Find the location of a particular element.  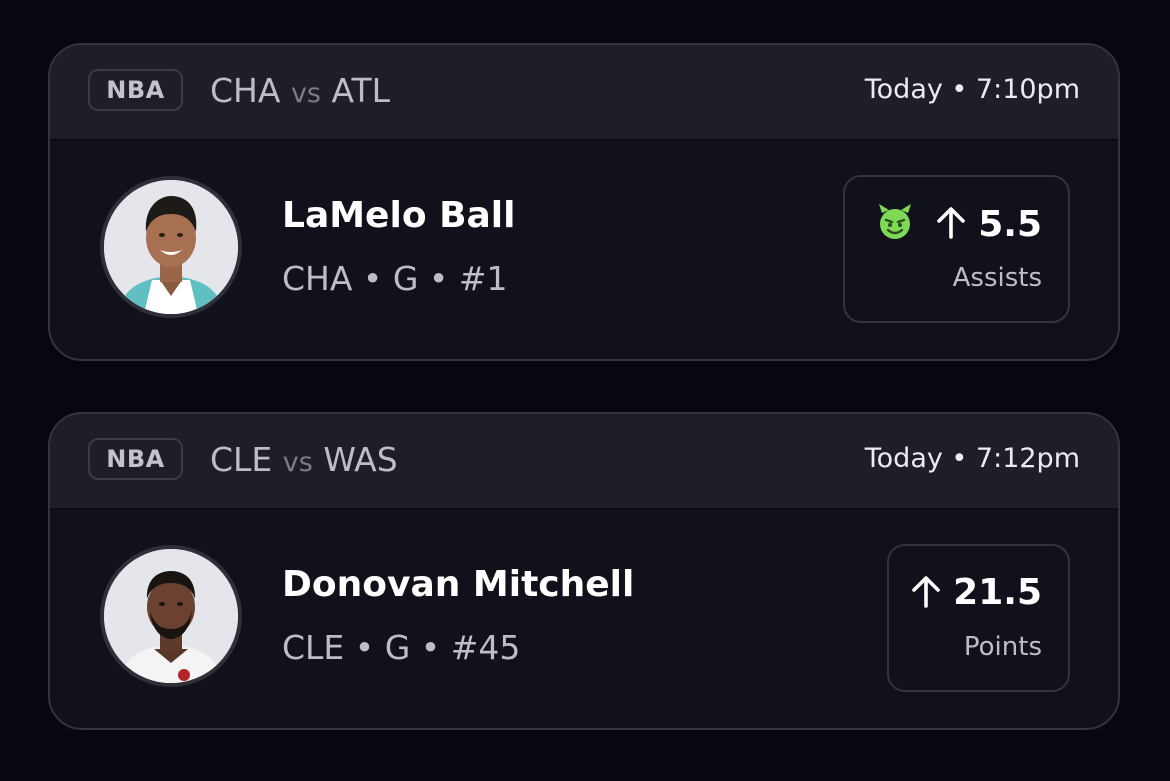

prop-value: 21.5 is located at coordinates (997, 592).